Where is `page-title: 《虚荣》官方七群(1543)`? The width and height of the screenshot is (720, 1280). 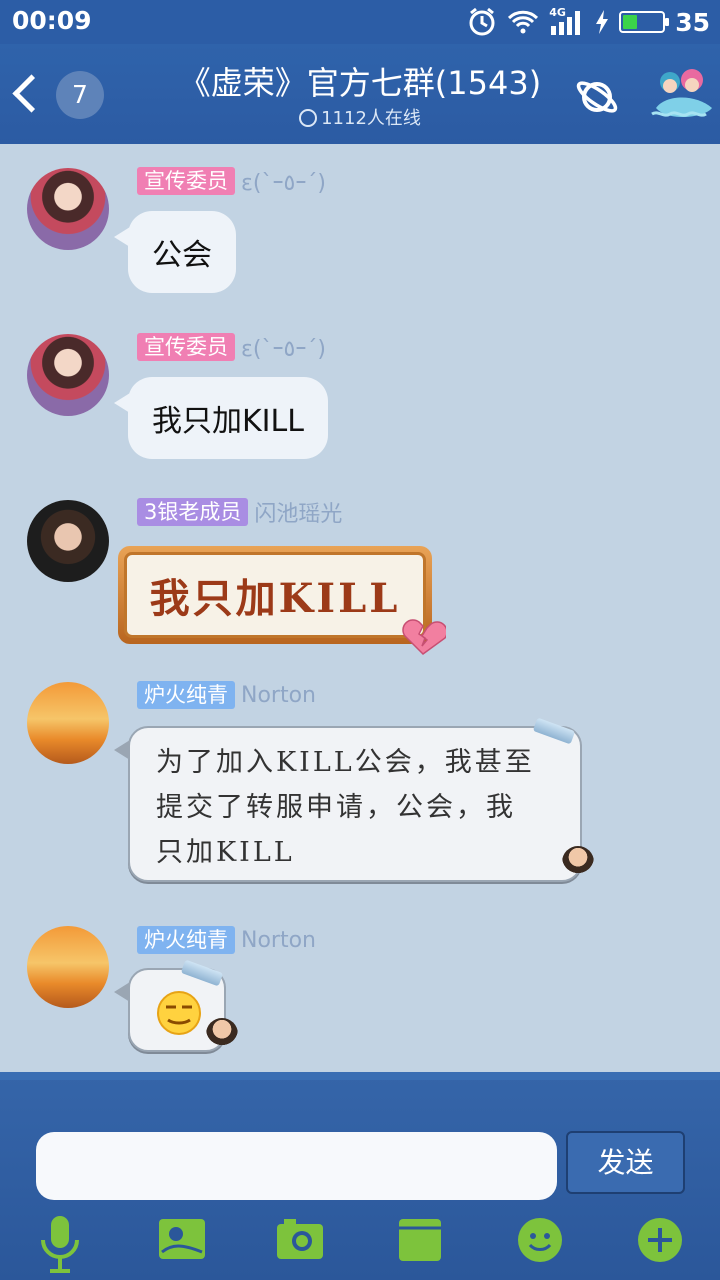 page-title: 《虚荣》官方七群(1543) is located at coordinates (360, 83).